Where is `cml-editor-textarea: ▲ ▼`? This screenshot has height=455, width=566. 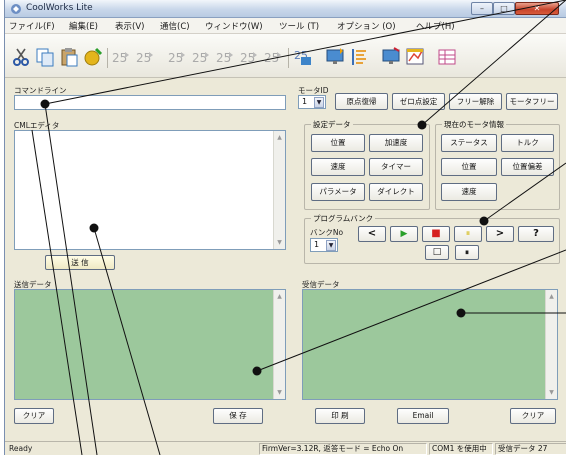 cml-editor-textarea: ▲ ▼ is located at coordinates (150, 190).